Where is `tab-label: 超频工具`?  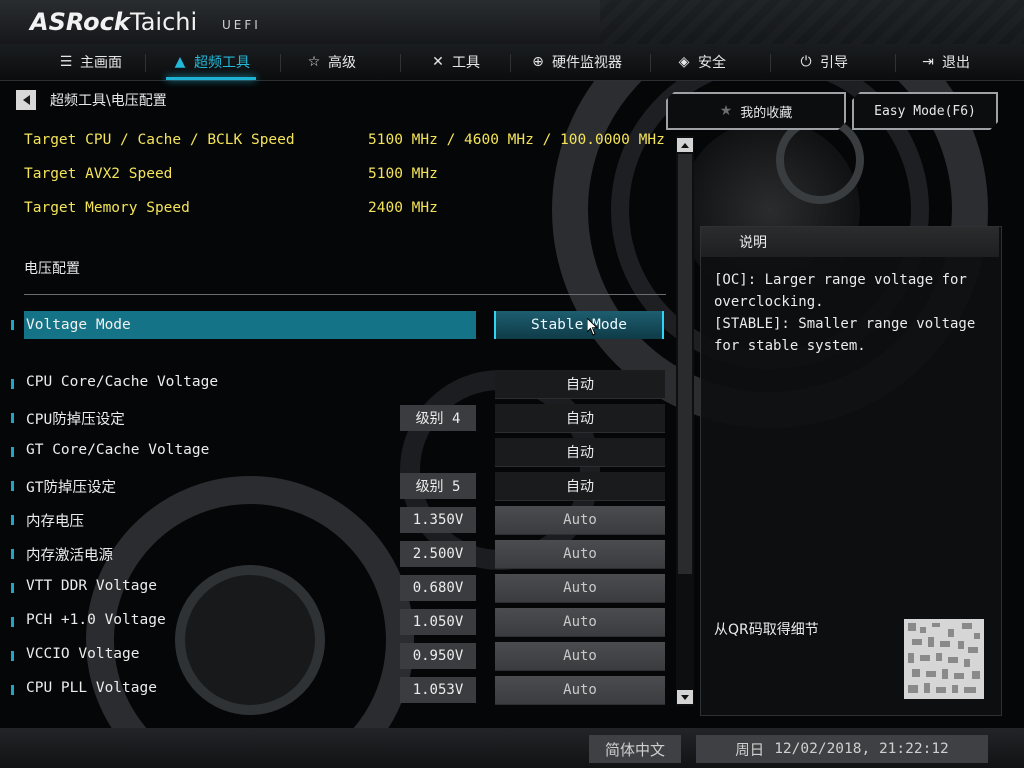 tab-label: 超频工具 is located at coordinates (222, 63).